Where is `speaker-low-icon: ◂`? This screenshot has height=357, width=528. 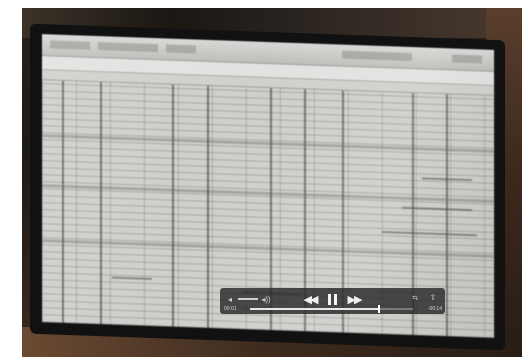 speaker-low-icon: ◂ is located at coordinates (230, 299).